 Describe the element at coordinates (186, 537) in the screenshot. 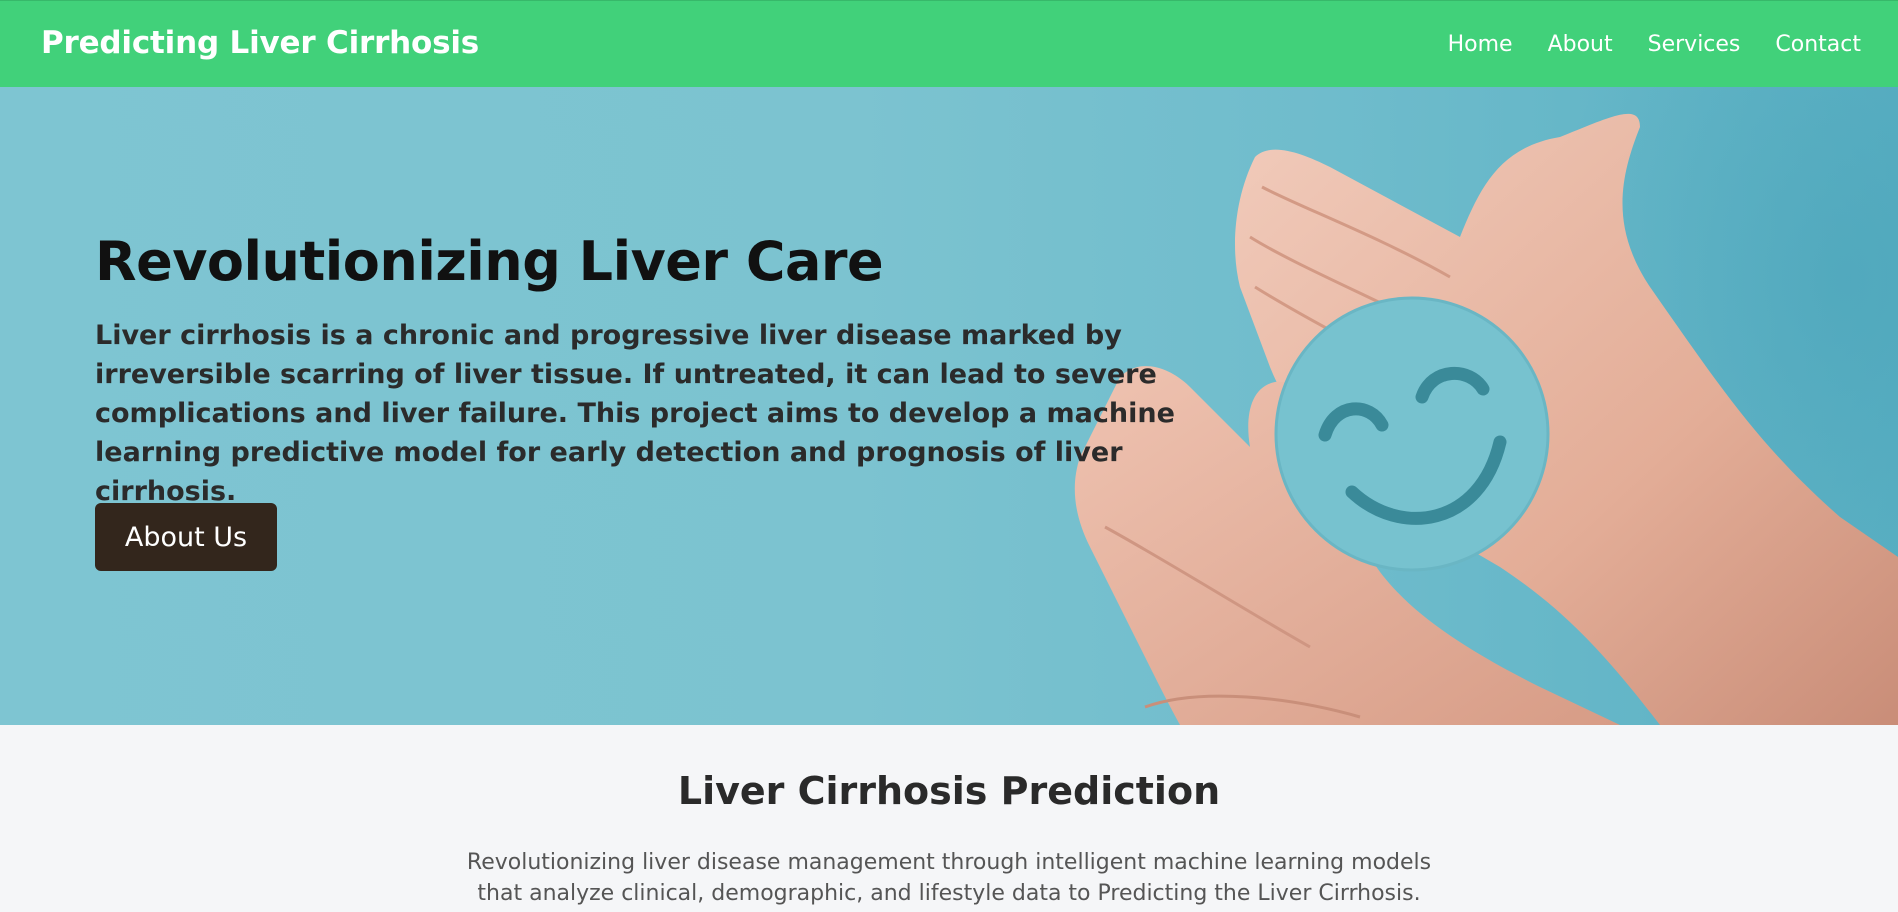

I see `about-us-button: About Us` at that location.